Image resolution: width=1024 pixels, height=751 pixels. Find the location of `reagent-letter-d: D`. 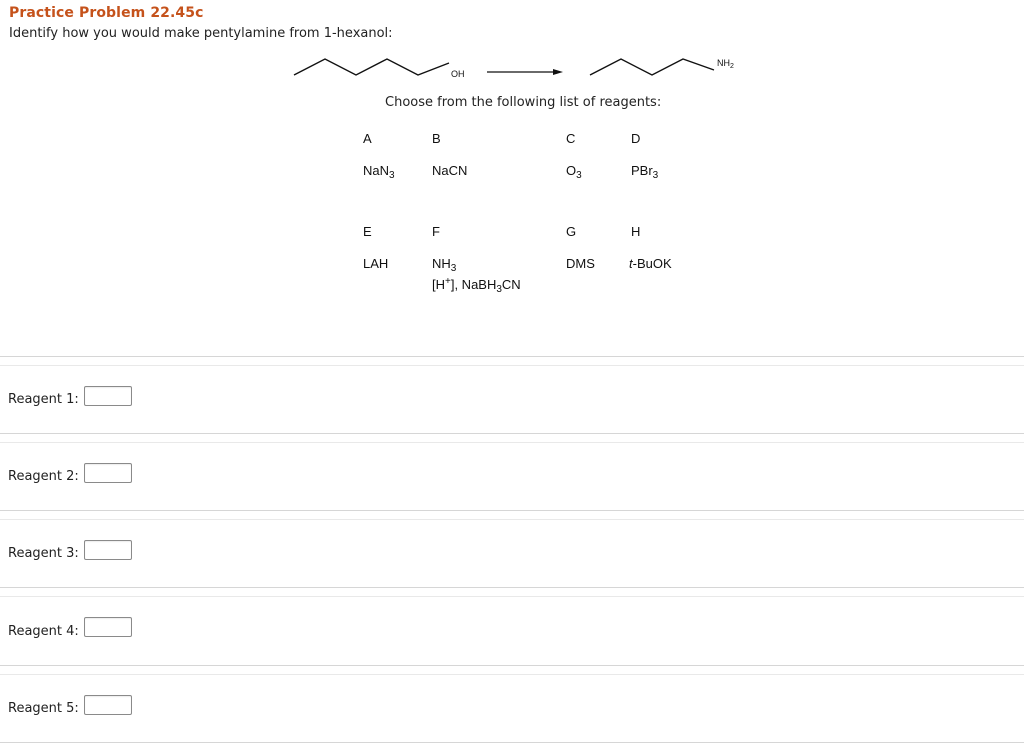

reagent-letter-d: D is located at coordinates (636, 138).